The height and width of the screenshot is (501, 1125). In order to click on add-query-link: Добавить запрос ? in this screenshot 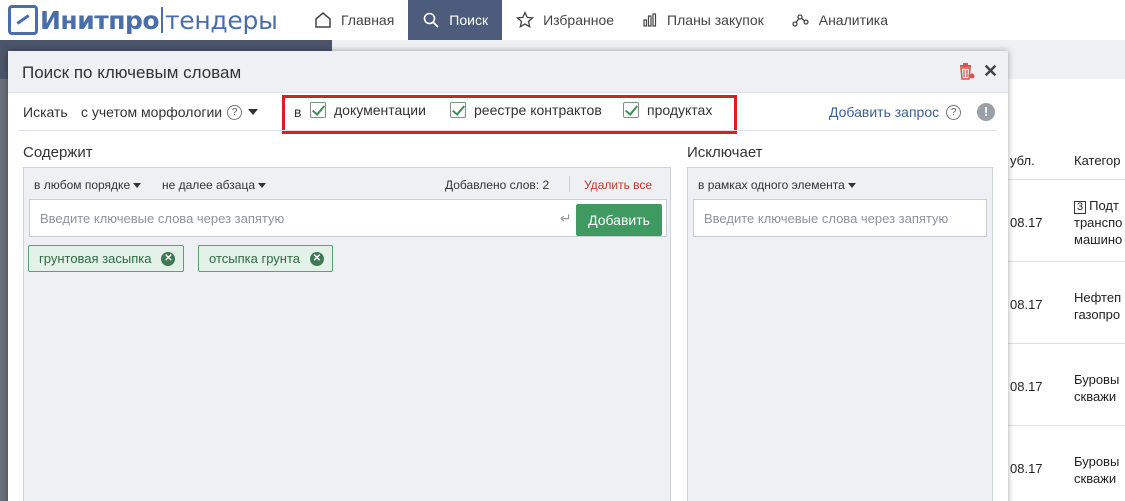, I will do `click(895, 112)`.